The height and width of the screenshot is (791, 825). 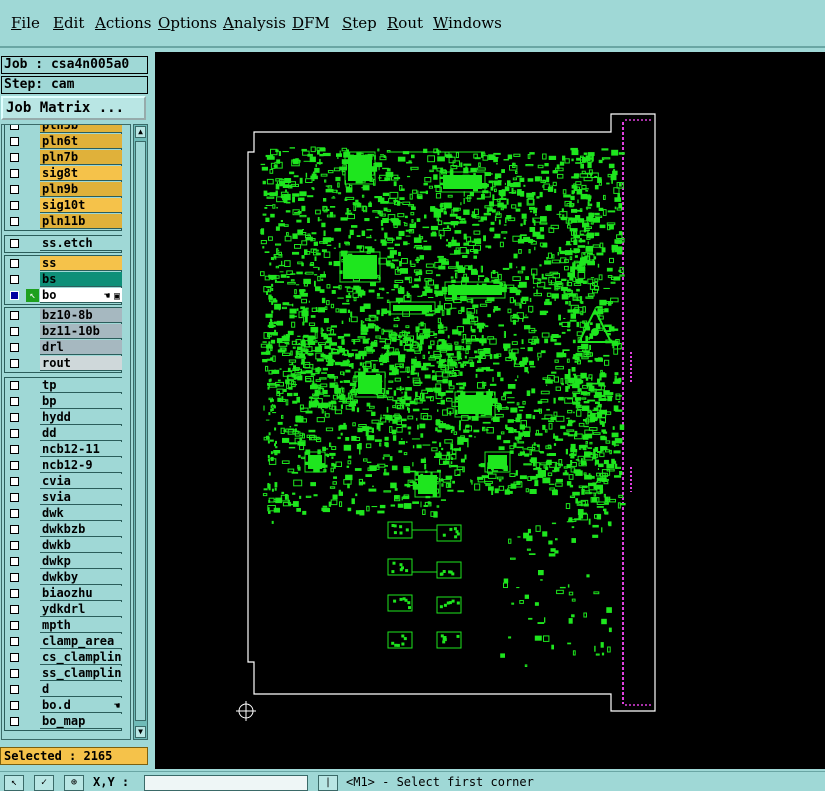 I want to click on layer-name: pln7b, so click(x=81, y=157).